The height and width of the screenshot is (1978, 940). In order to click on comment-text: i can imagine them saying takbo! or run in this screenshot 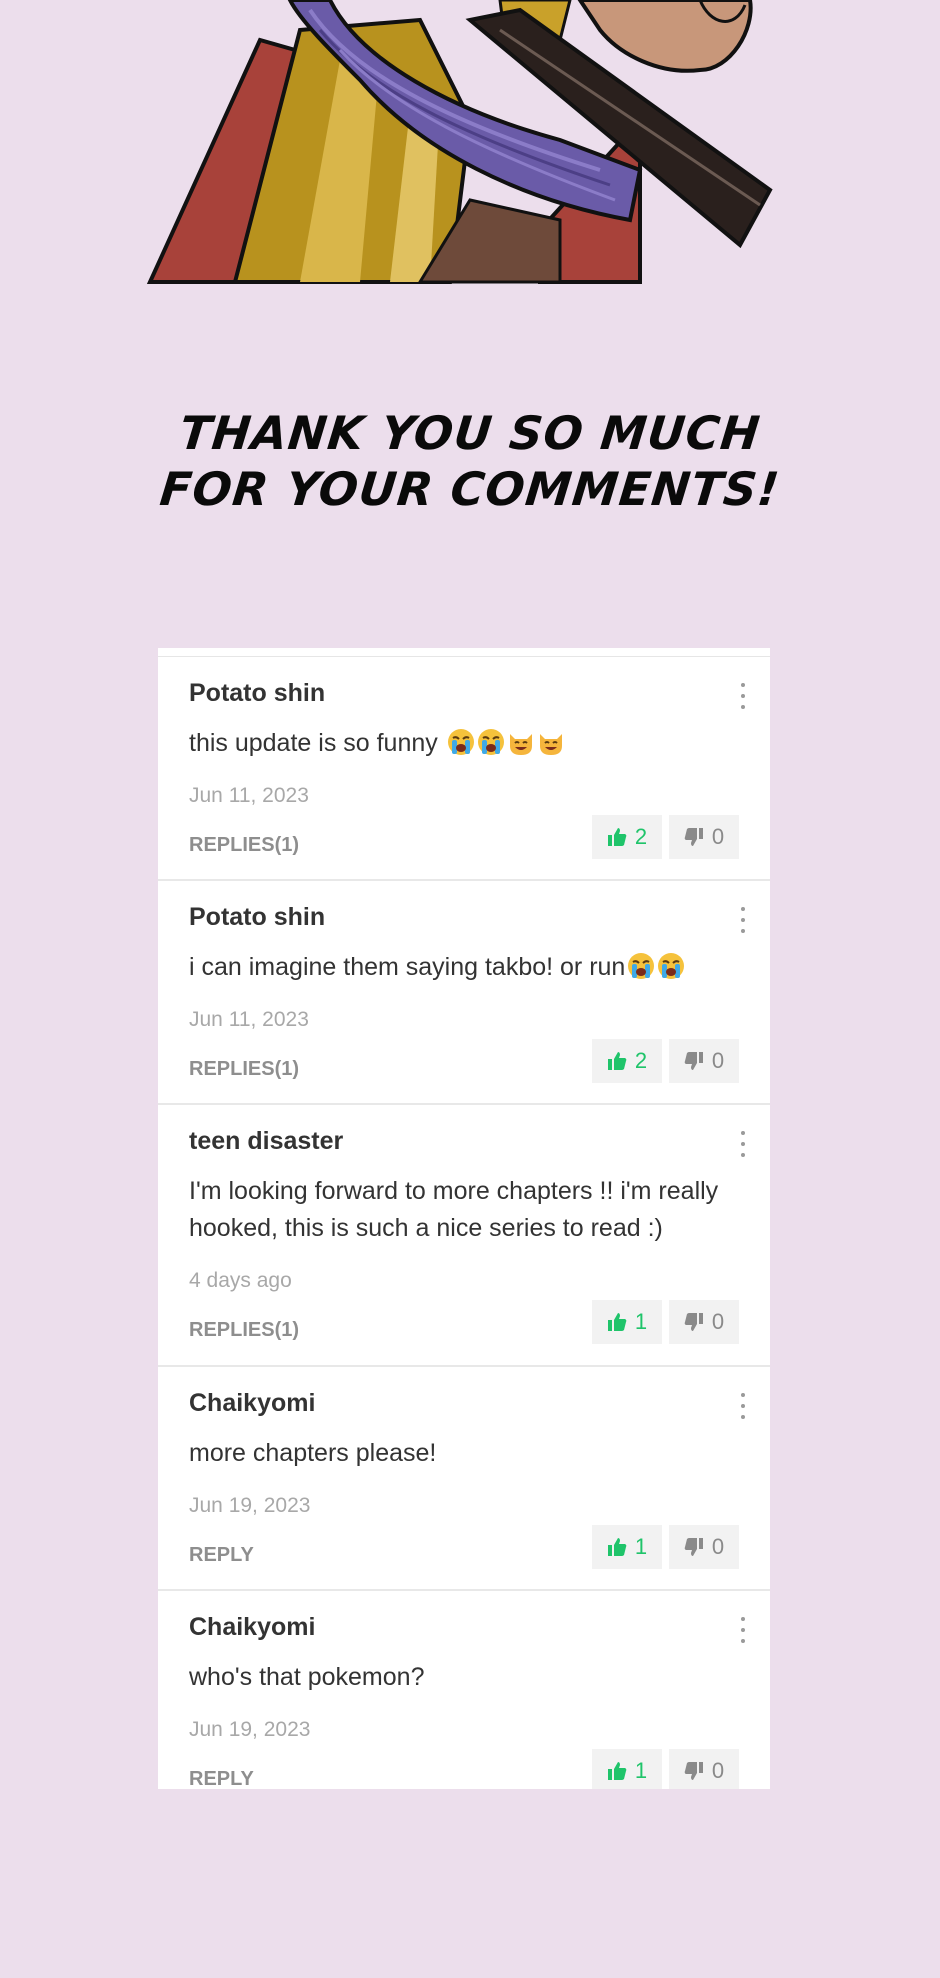, I will do `click(464, 967)`.